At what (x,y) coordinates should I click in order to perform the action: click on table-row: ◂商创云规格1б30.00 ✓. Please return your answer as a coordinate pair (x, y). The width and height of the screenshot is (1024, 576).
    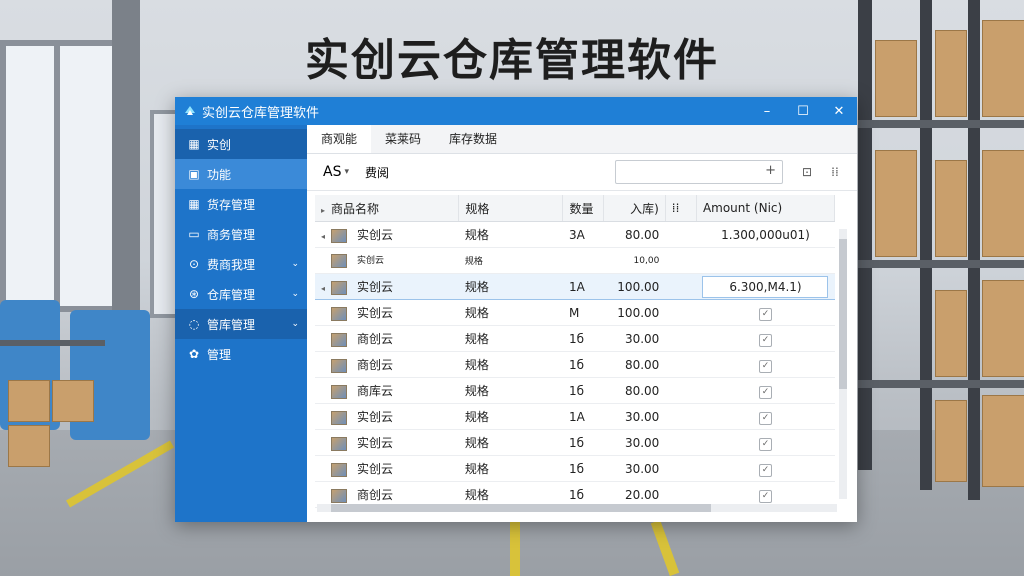
    Looking at the image, I should click on (575, 338).